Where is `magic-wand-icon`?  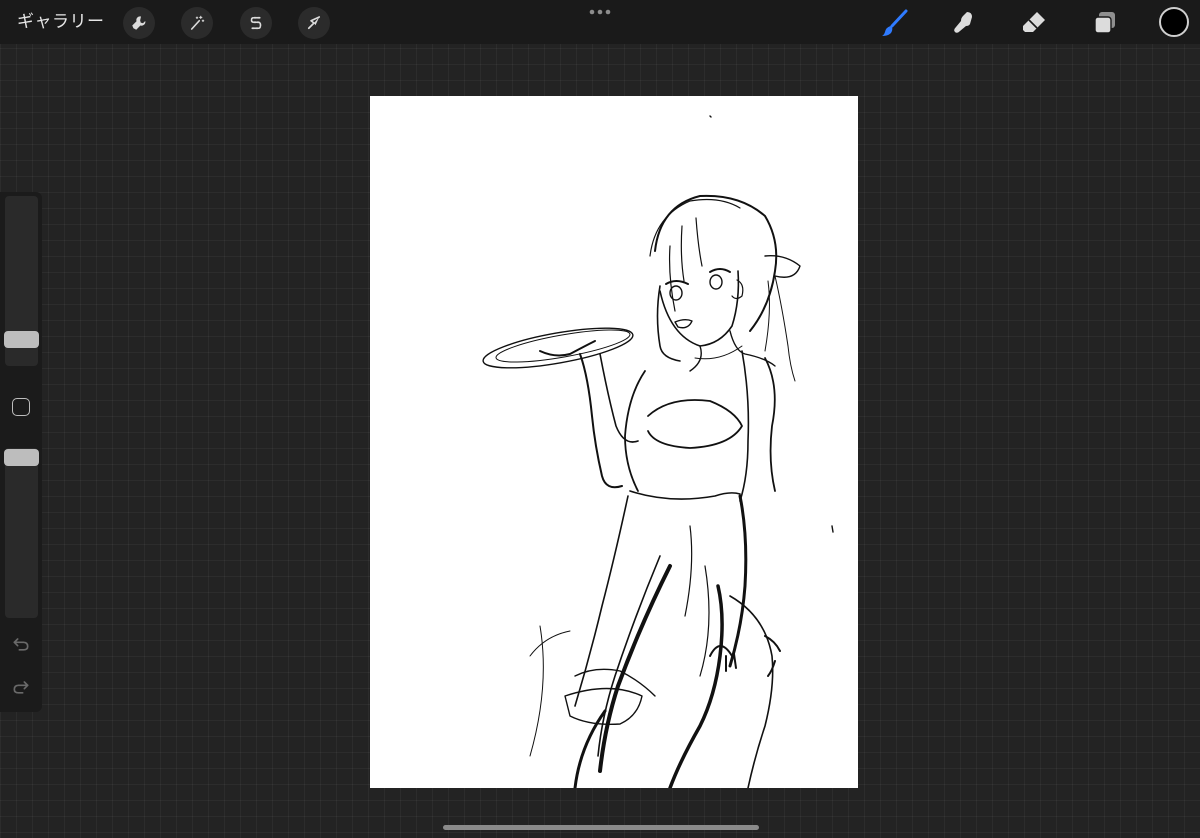
magic-wand-icon is located at coordinates (197, 22).